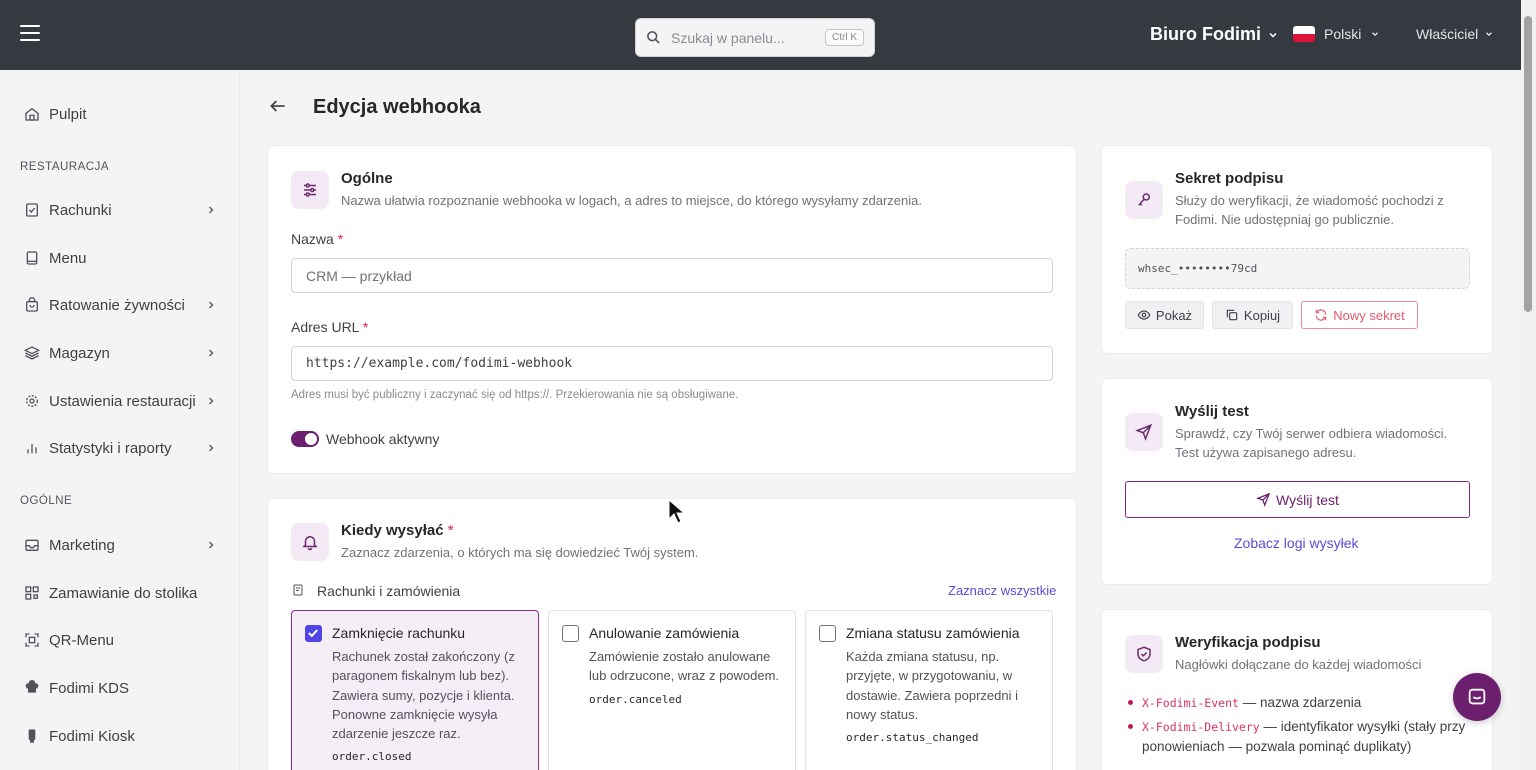 The height and width of the screenshot is (770, 1536). I want to click on delivery-logs-link: Zobacz logi wysyłek, so click(1296, 543).